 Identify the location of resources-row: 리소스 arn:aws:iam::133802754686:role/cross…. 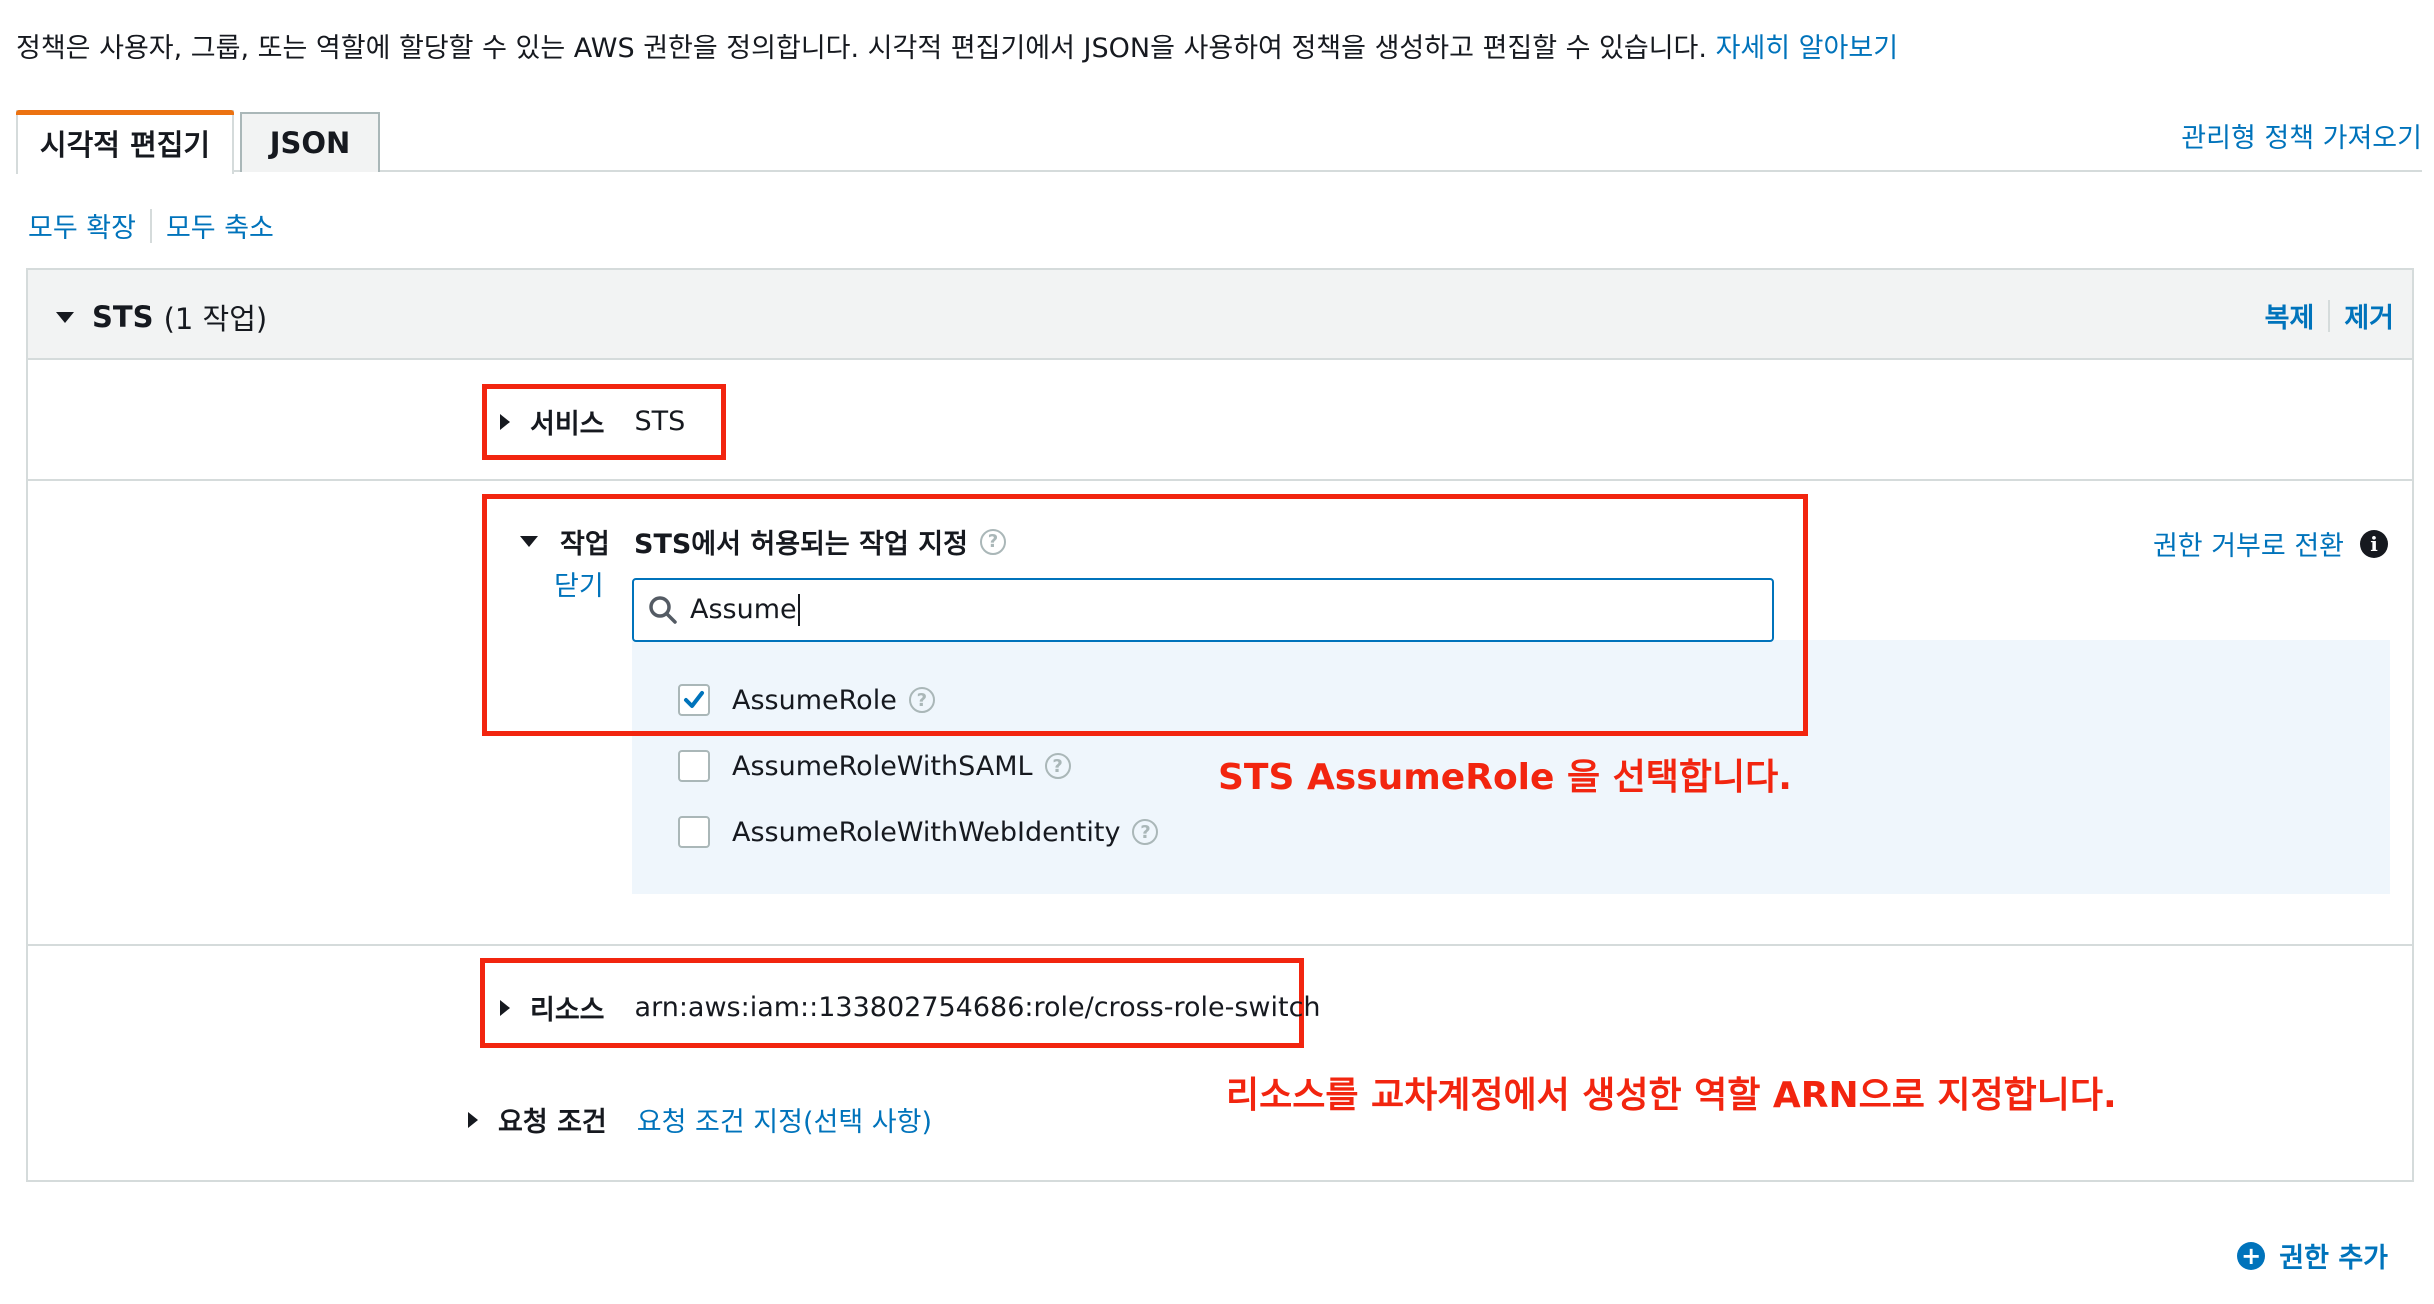
(910, 1007).